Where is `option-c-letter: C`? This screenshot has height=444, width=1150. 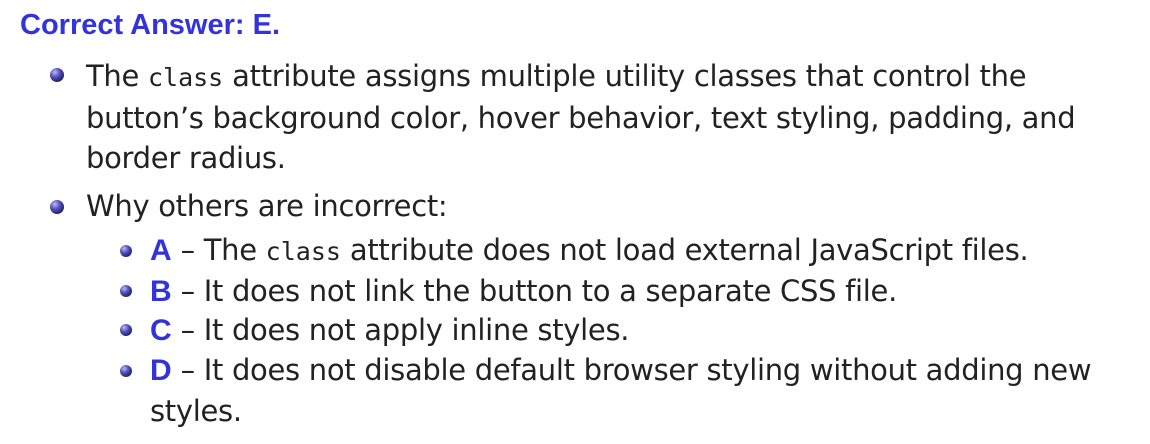
option-c-letter: C is located at coordinates (161, 330).